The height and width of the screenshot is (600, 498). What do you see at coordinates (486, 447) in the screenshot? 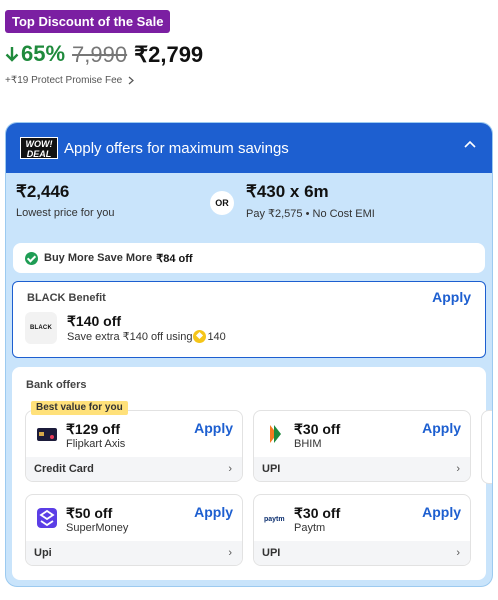
I see `next-card-peek` at bounding box center [486, 447].